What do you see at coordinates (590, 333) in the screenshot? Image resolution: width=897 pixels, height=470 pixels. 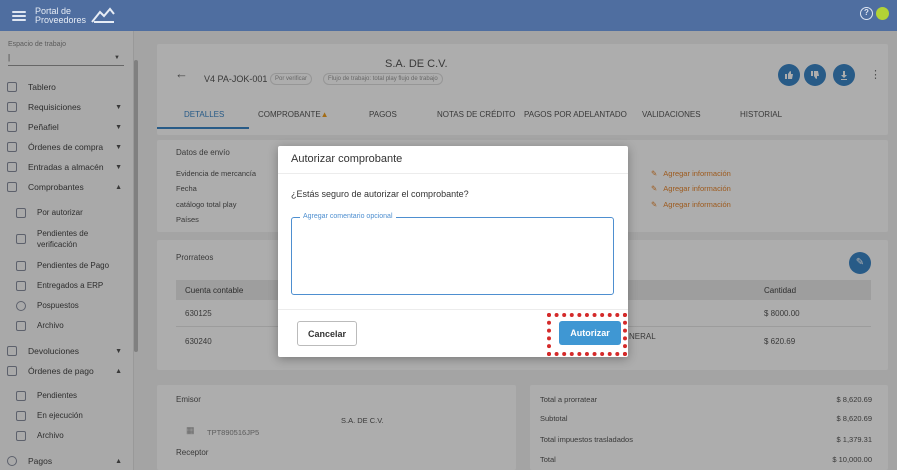 I see `authorize-button: Autorizar` at bounding box center [590, 333].